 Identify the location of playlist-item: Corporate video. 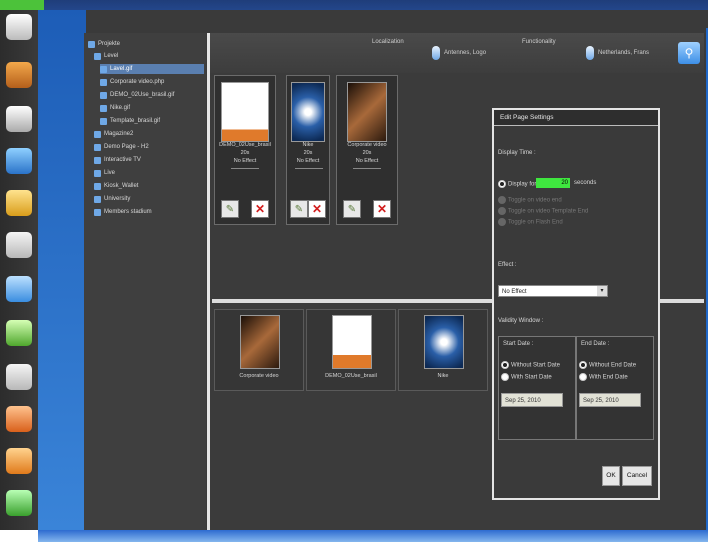
(259, 350).